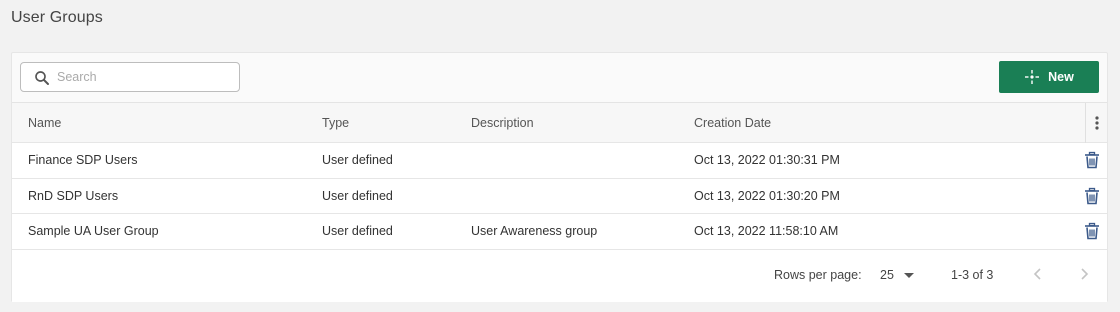 This screenshot has height=312, width=1120. Describe the element at coordinates (44, 123) in the screenshot. I see `column-header-name: Name` at that location.